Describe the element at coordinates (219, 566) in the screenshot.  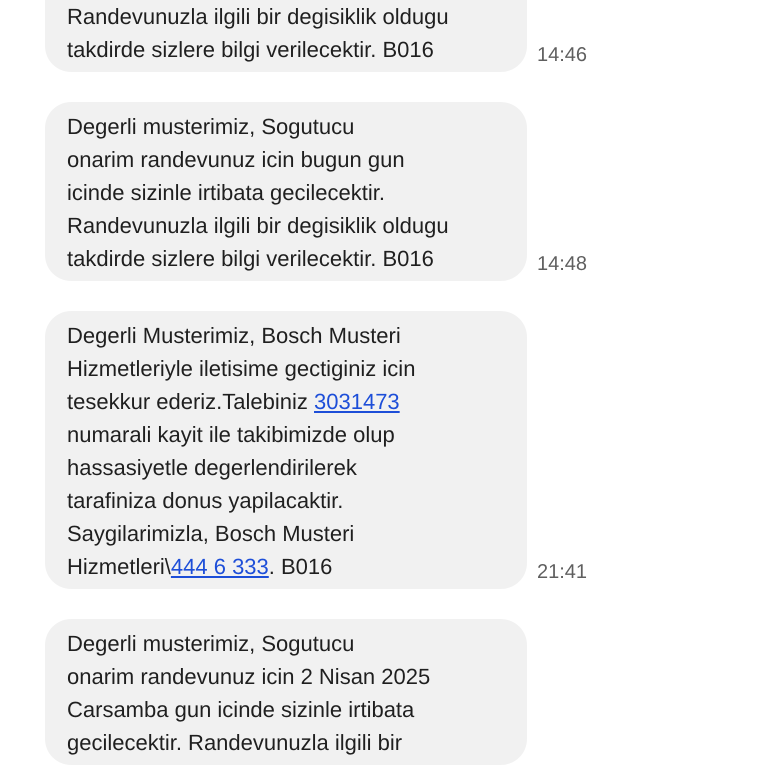
I see `message-link: 444 6 333` at that location.